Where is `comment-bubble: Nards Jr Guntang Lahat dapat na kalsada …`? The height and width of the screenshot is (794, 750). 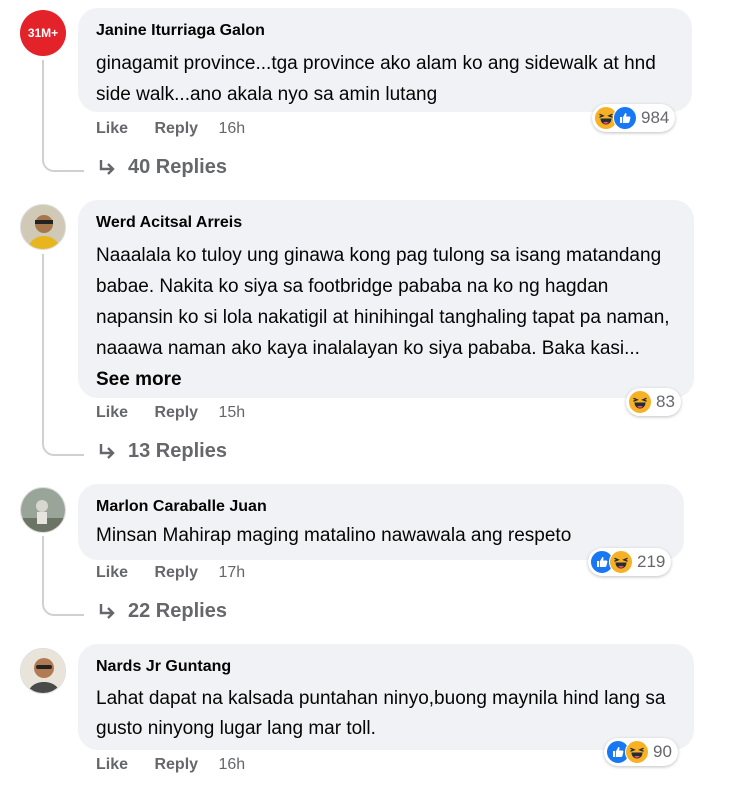 comment-bubble: Nards Jr Guntang Lahat dapat na kalsada … is located at coordinates (386, 697).